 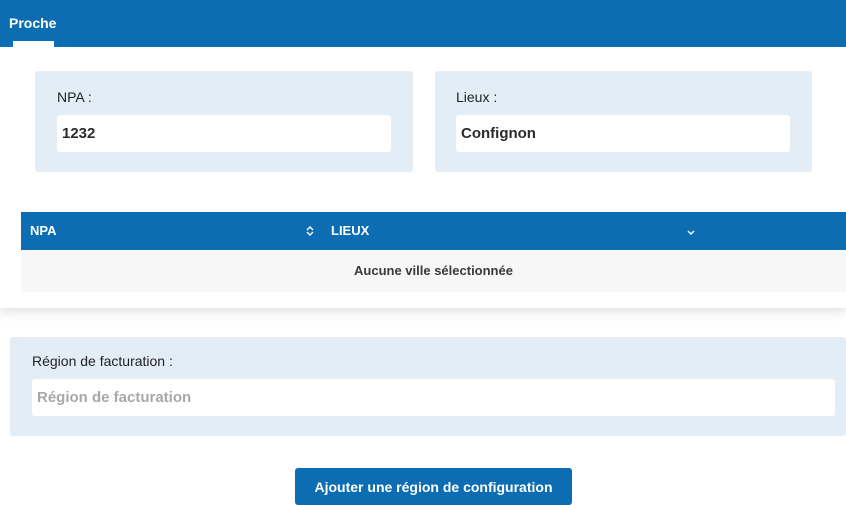 I want to click on tab-proche: Proche, so click(x=33, y=23).